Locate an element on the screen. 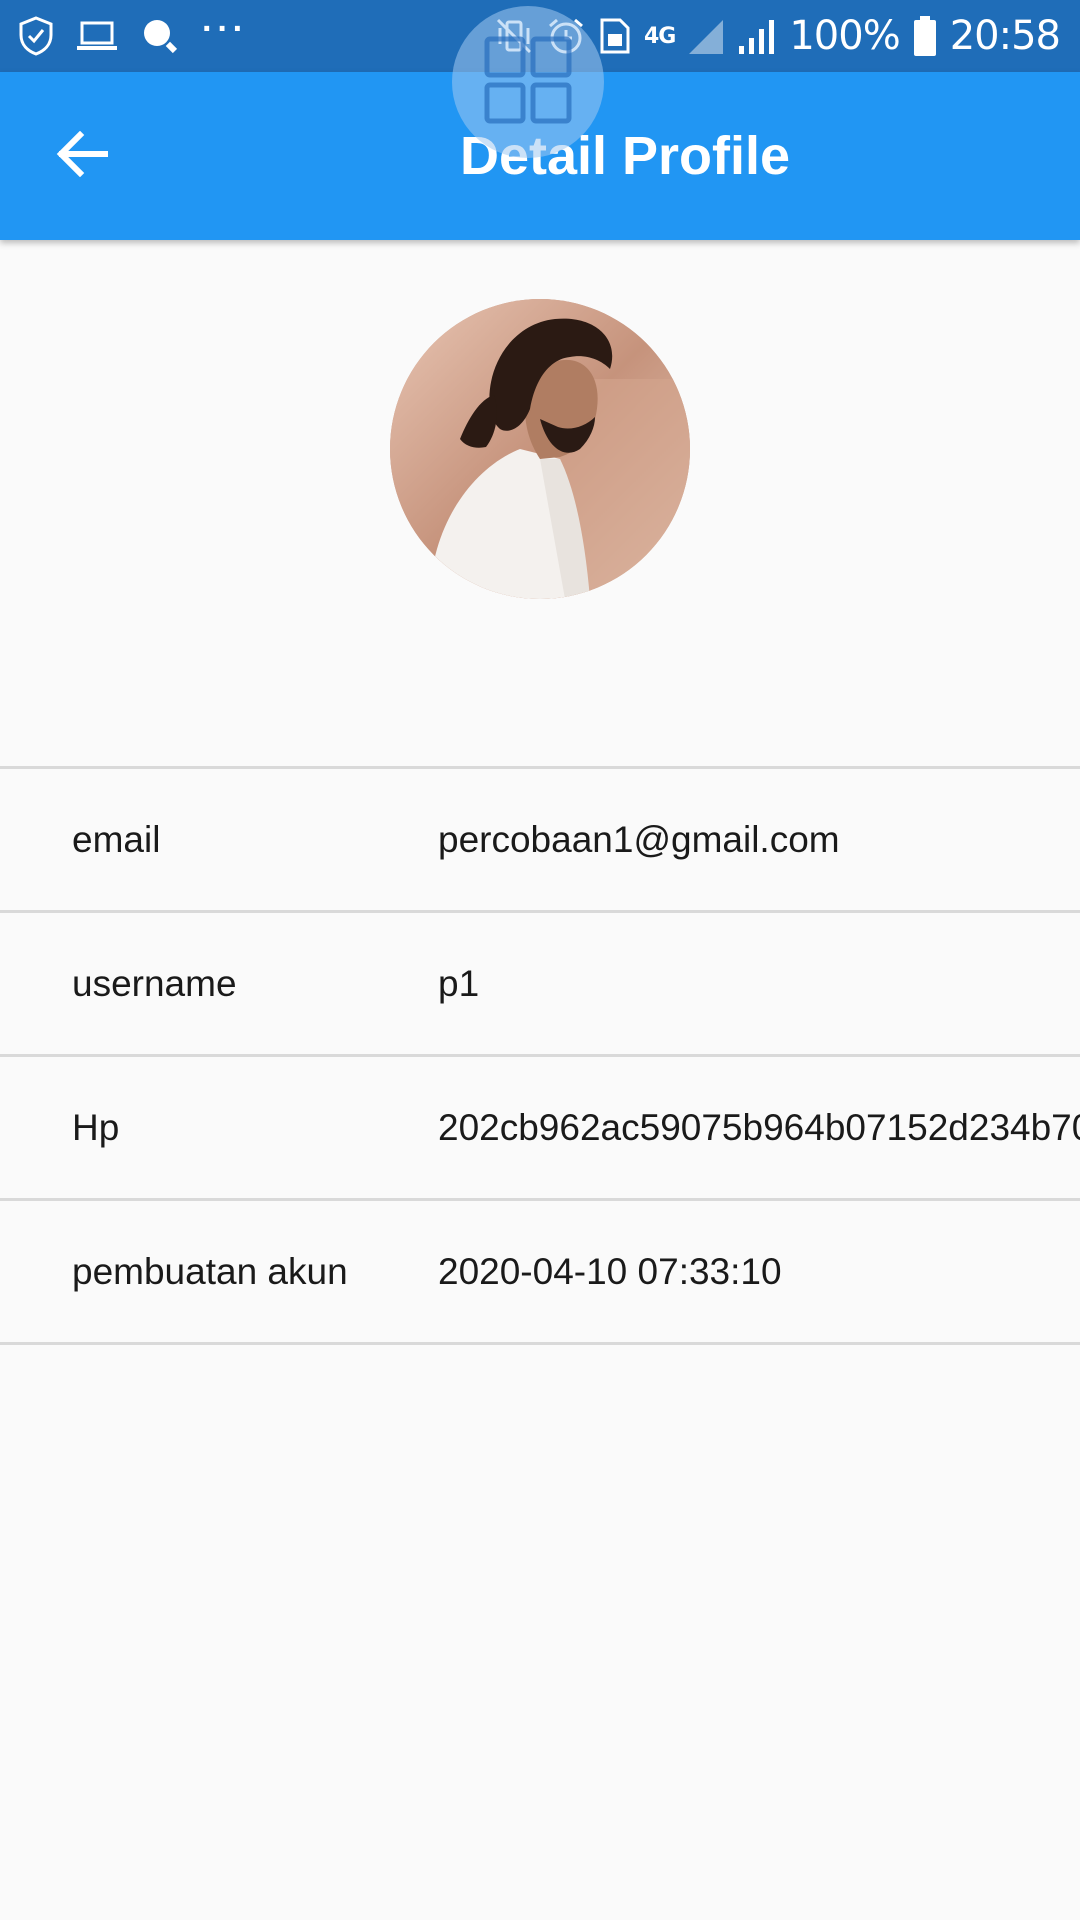  detail-row-created: pembuatan akun 2020-04-10 07:33:10 is located at coordinates (540, 1273).